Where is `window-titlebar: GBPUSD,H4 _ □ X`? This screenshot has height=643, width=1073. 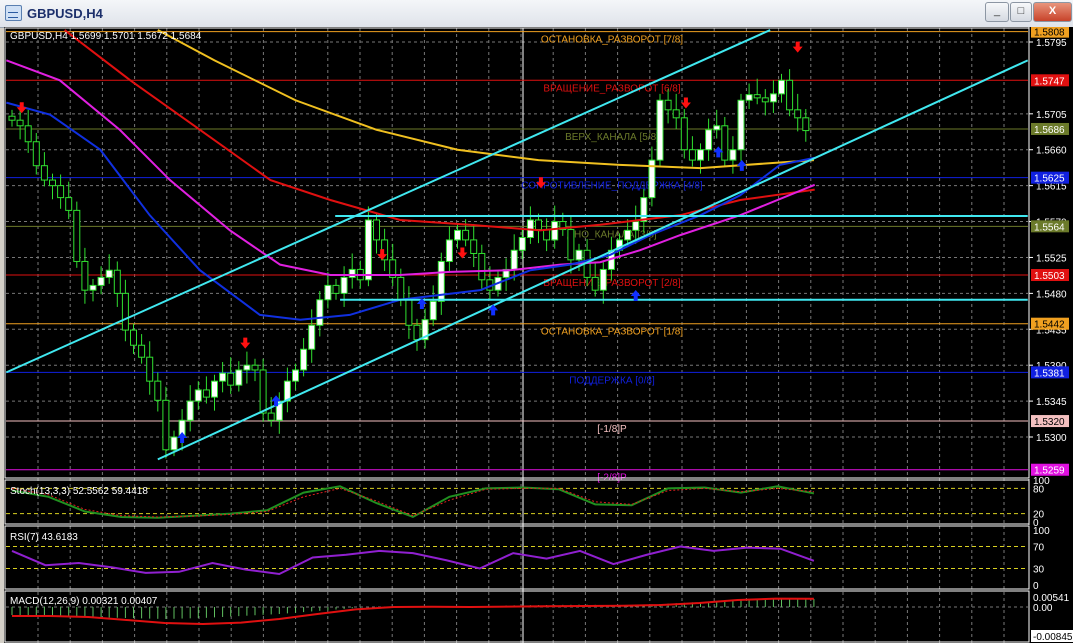
window-titlebar: GBPUSD,H4 _ □ X is located at coordinates (536, 14).